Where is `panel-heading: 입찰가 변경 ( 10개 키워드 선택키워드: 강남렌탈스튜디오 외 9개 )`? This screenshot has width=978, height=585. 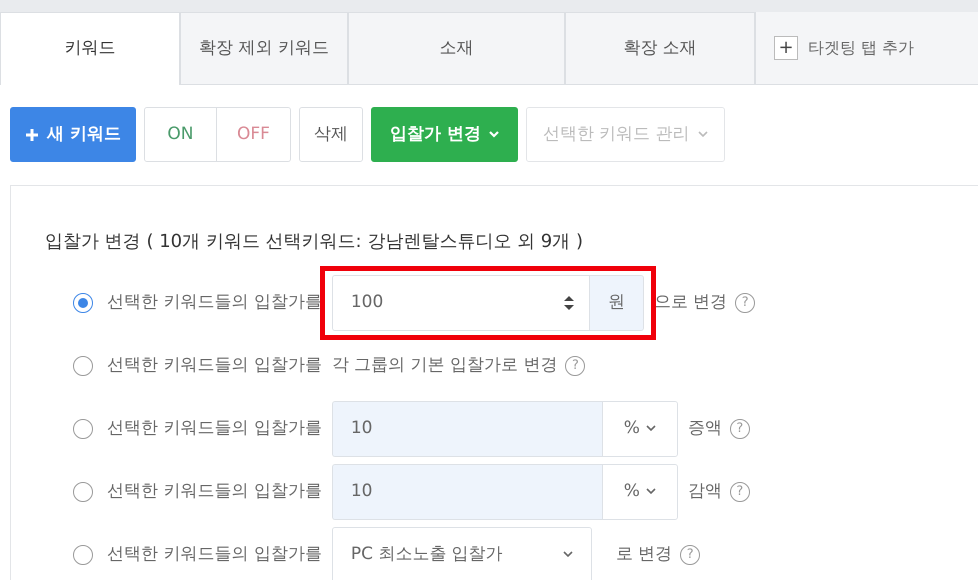
panel-heading: 입찰가 변경 ( 10개 키워드 선택키워드: 강남렌탈스튜디오 외 9개 ) is located at coordinates (314, 242).